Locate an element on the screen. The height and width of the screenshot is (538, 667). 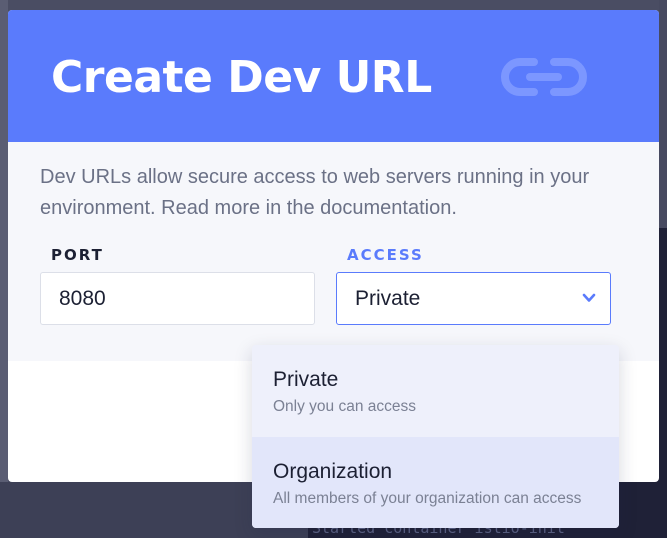
option-subtitle: Only you can access is located at coordinates (345, 406).